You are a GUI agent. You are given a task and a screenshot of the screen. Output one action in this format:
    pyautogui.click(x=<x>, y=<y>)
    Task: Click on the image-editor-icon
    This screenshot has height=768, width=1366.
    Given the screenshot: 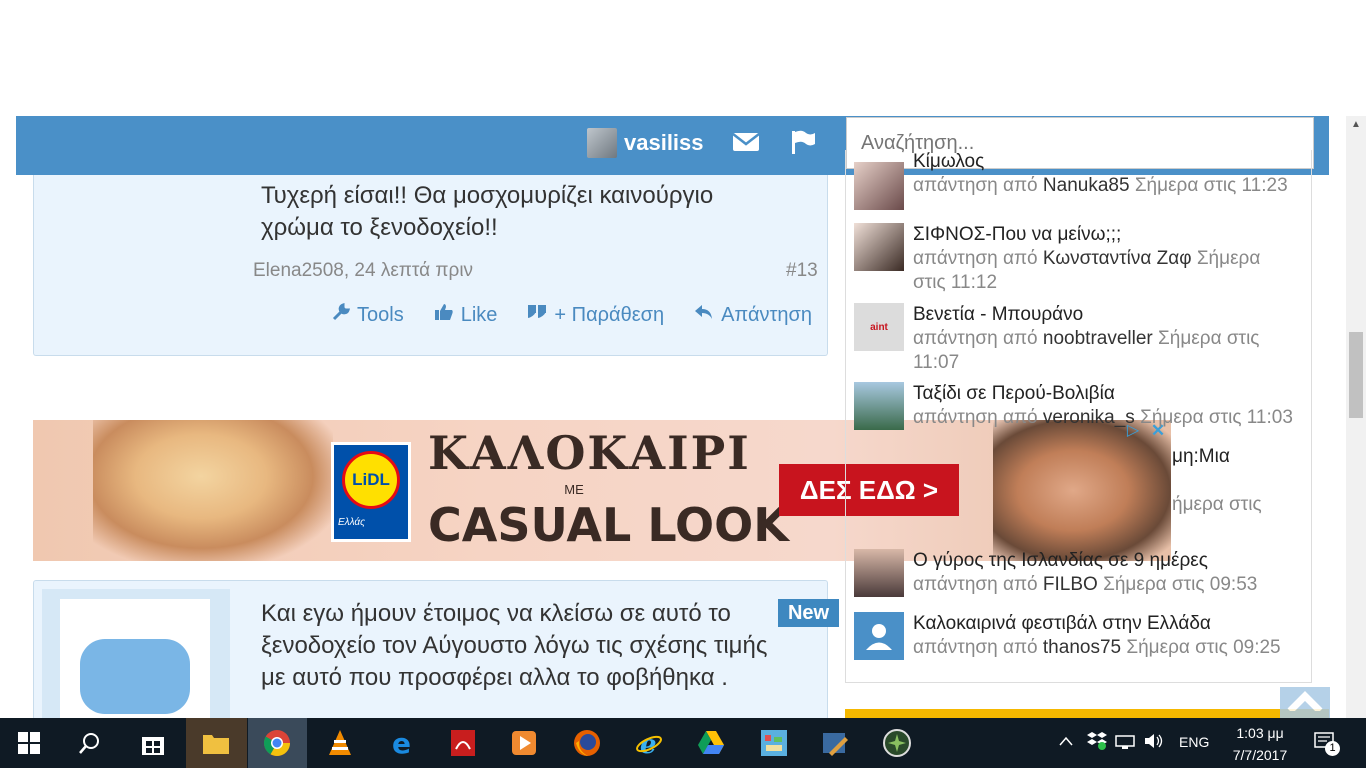 What is the action you would take?
    pyautogui.click(x=835, y=743)
    